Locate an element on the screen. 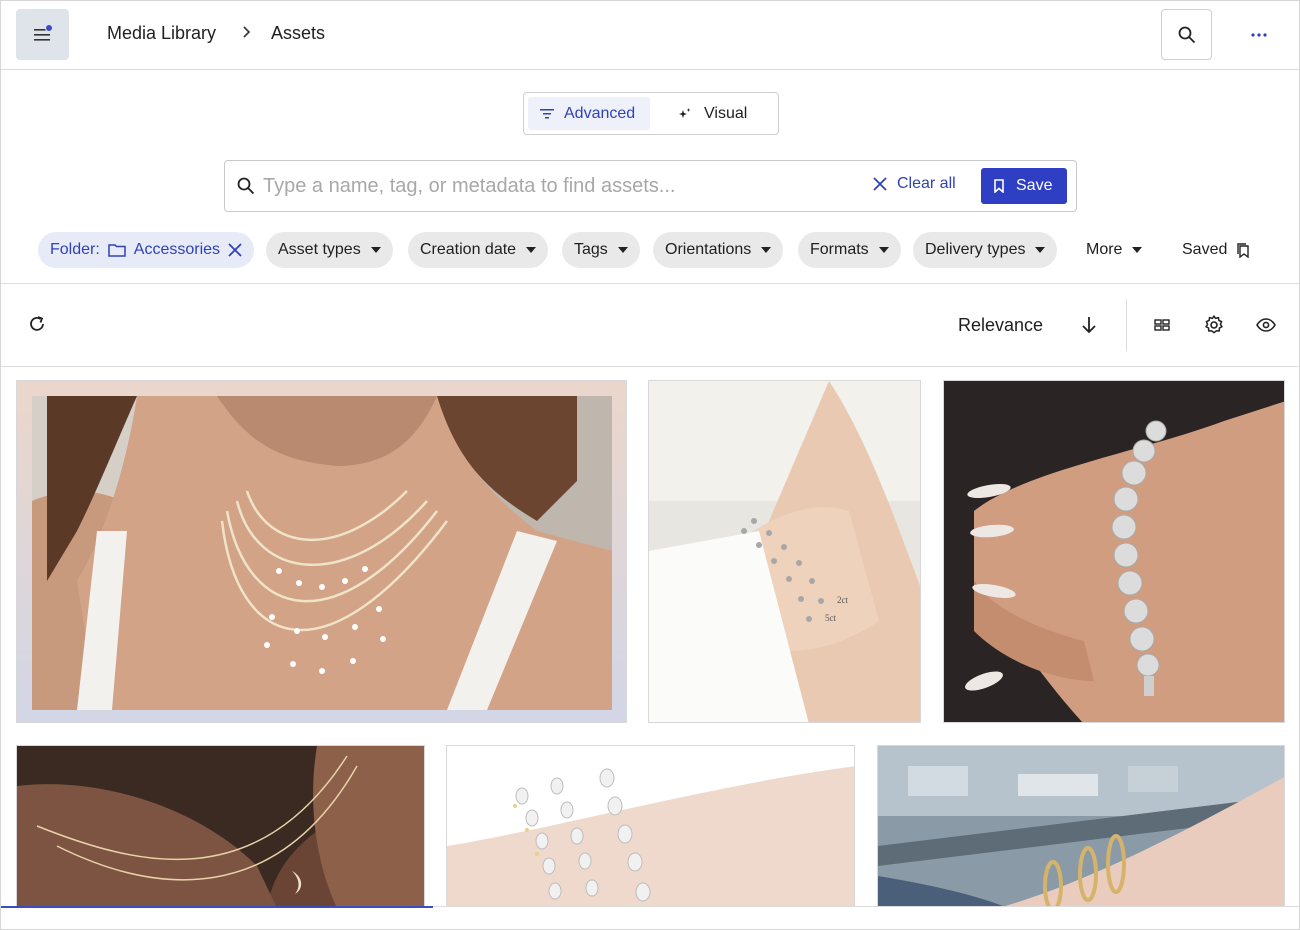 This screenshot has height=930, width=1300. more-filters-button: More is located at coordinates (1114, 250).